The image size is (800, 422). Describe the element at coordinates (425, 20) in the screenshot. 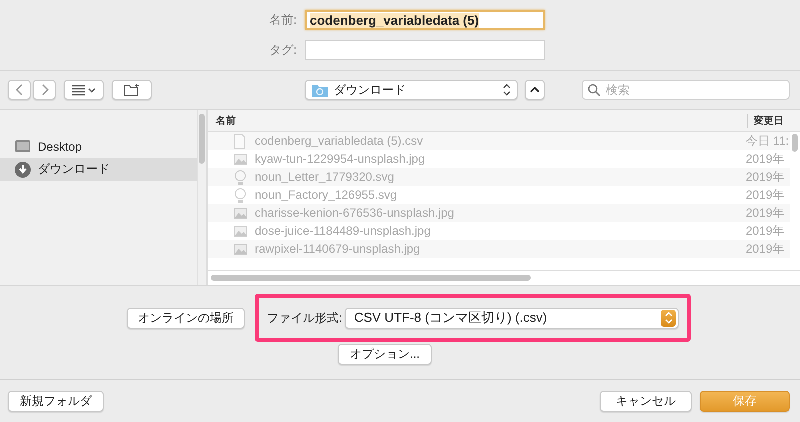

I see `name-field: codenberg_variabledata (5)` at that location.